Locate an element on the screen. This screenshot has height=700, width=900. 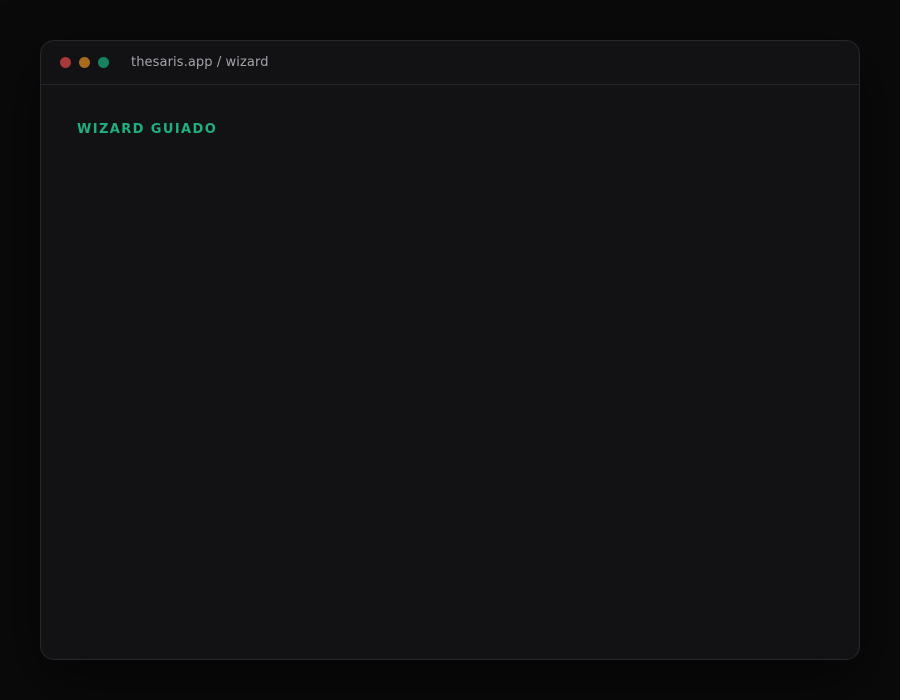
window-controls is located at coordinates (84, 62).